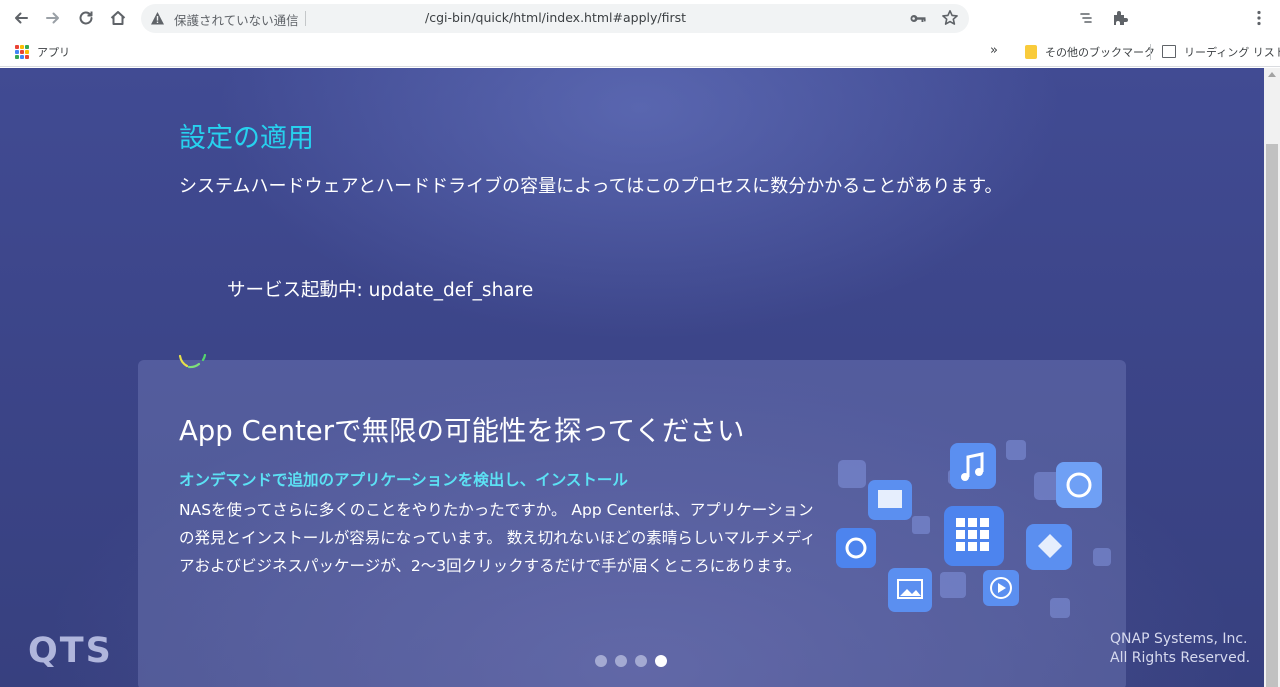  Describe the element at coordinates (890, 500) in the screenshot. I see `news-app-icon` at that location.